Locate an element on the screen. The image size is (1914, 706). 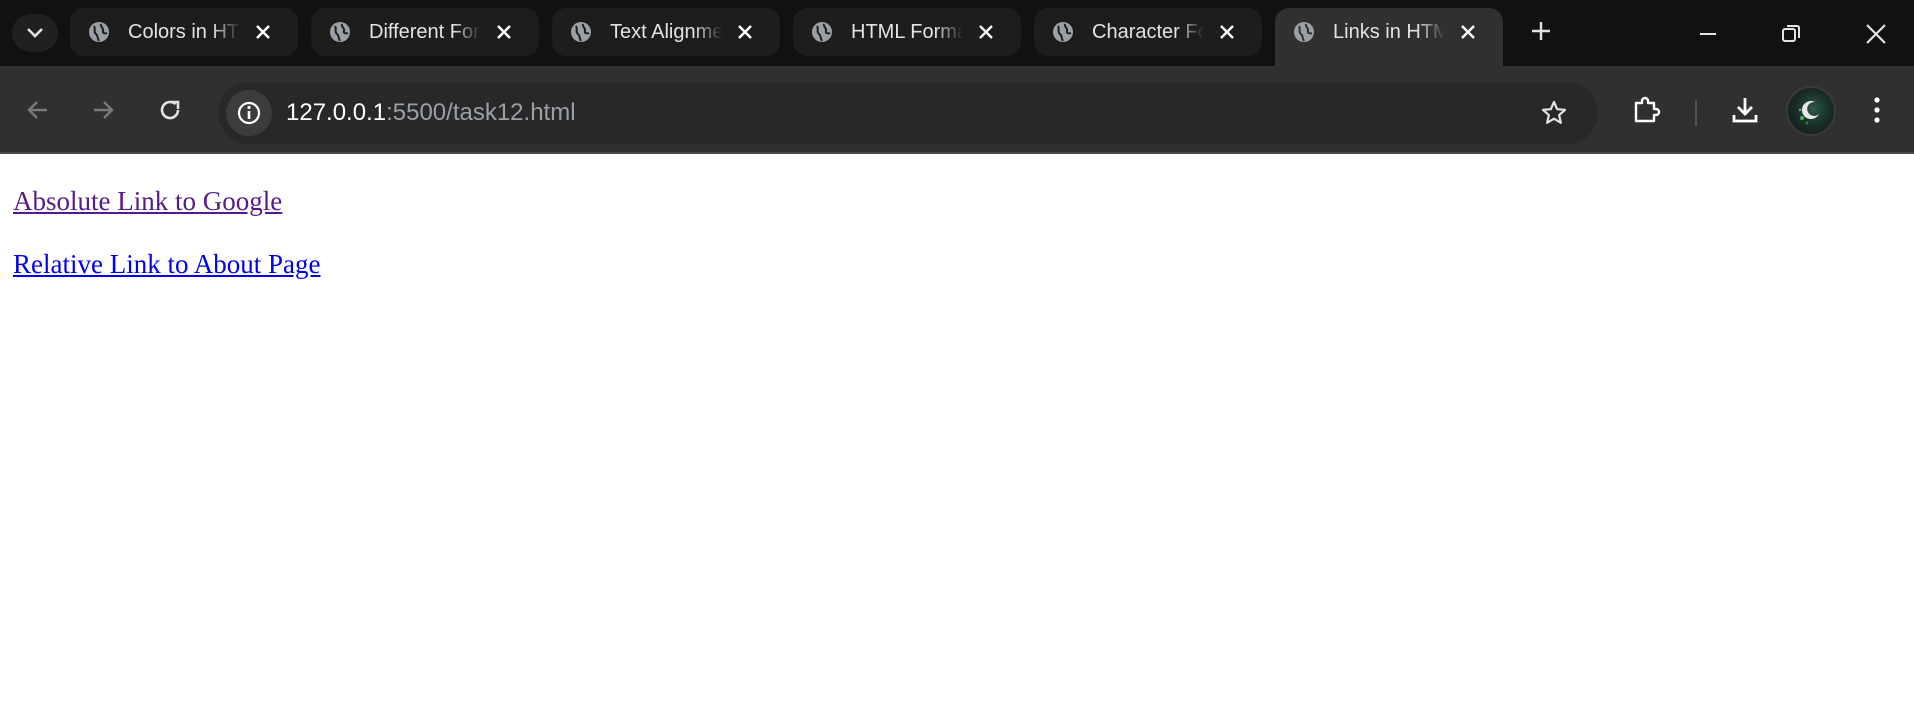
tab-links-active: Links in HTM is located at coordinates (1389, 37).